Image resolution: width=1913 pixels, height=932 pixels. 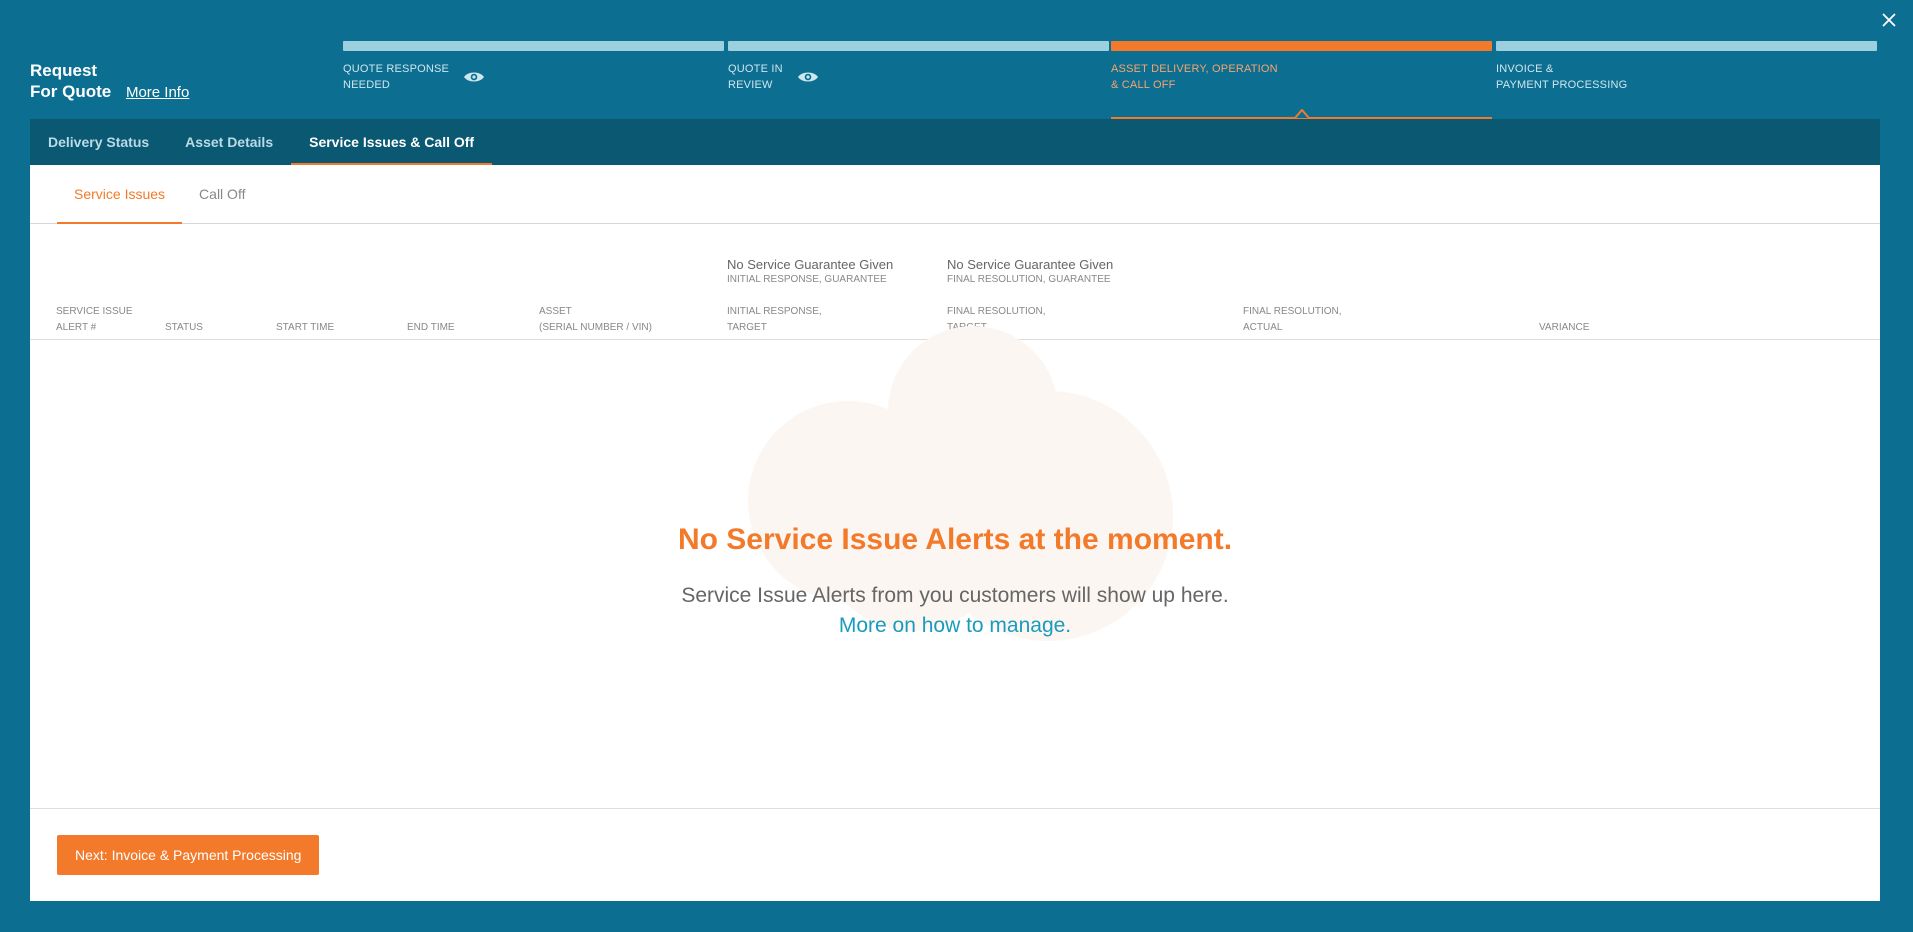 I want to click on close-icon, so click(x=1889, y=20).